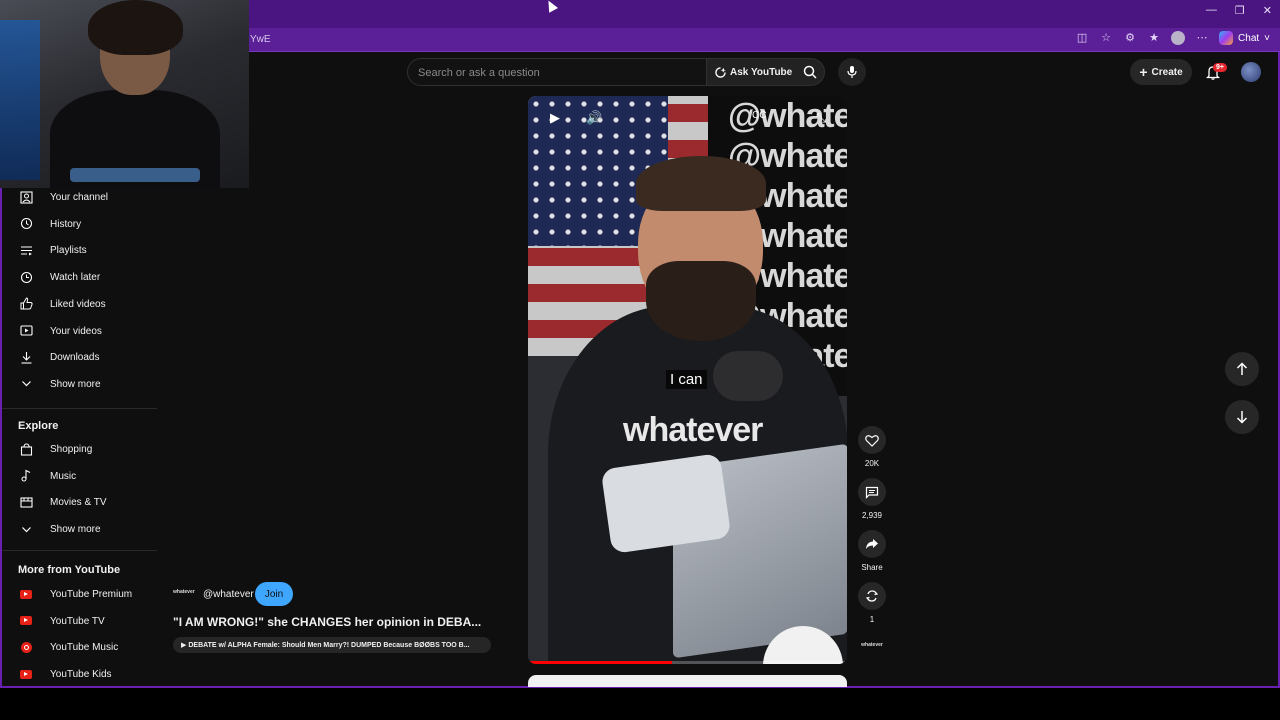 The width and height of the screenshot is (1280, 720). I want to click on youtube-premium-icon, so click(26, 594).